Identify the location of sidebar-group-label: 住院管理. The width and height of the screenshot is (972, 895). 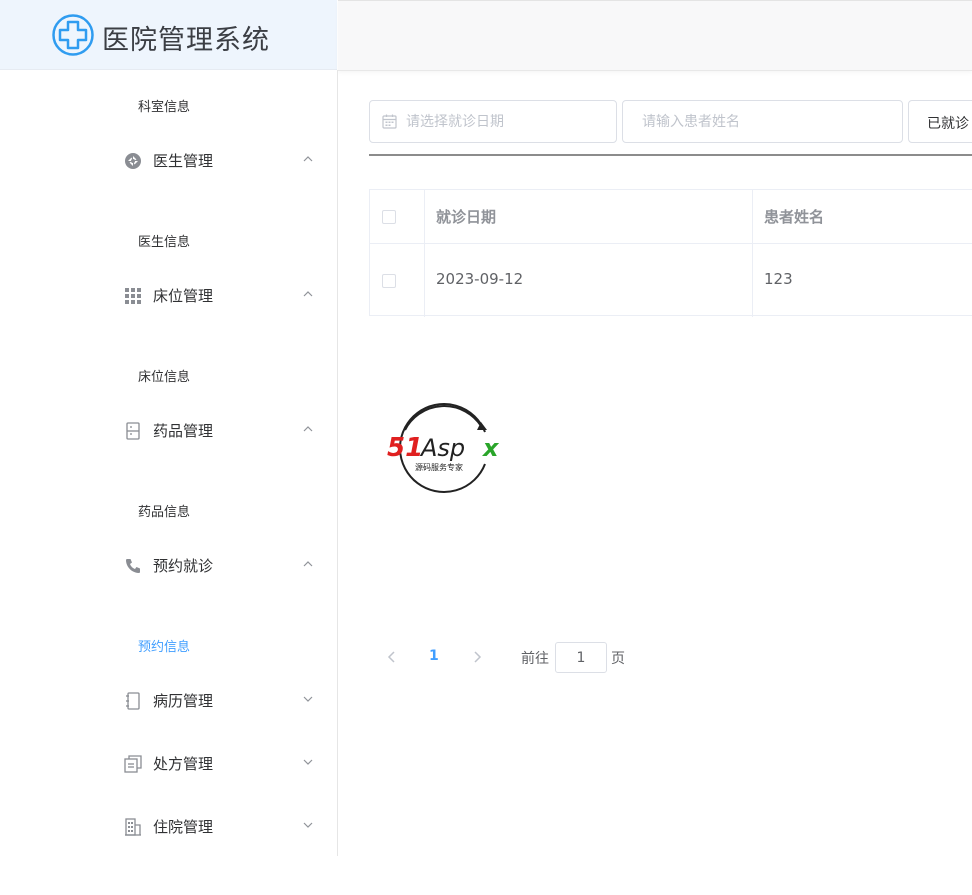
(183, 827).